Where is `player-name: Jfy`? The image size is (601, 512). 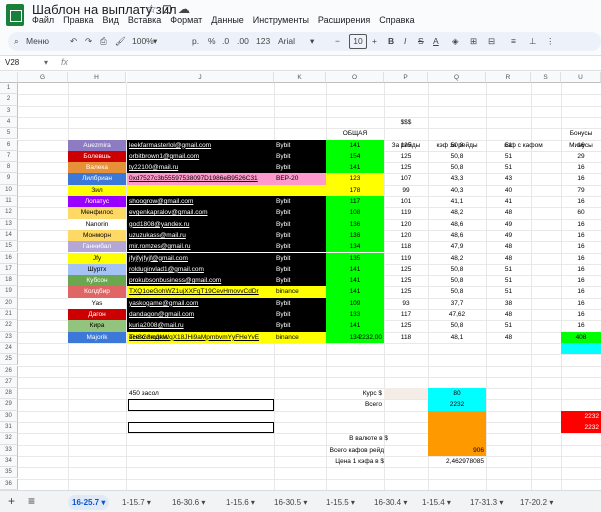 player-name: Jfy is located at coordinates (97, 258).